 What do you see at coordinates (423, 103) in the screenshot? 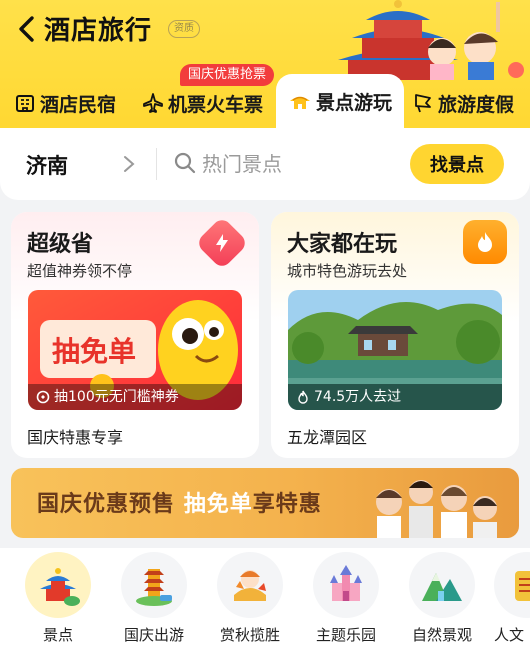
I see `flag-icon` at bounding box center [423, 103].